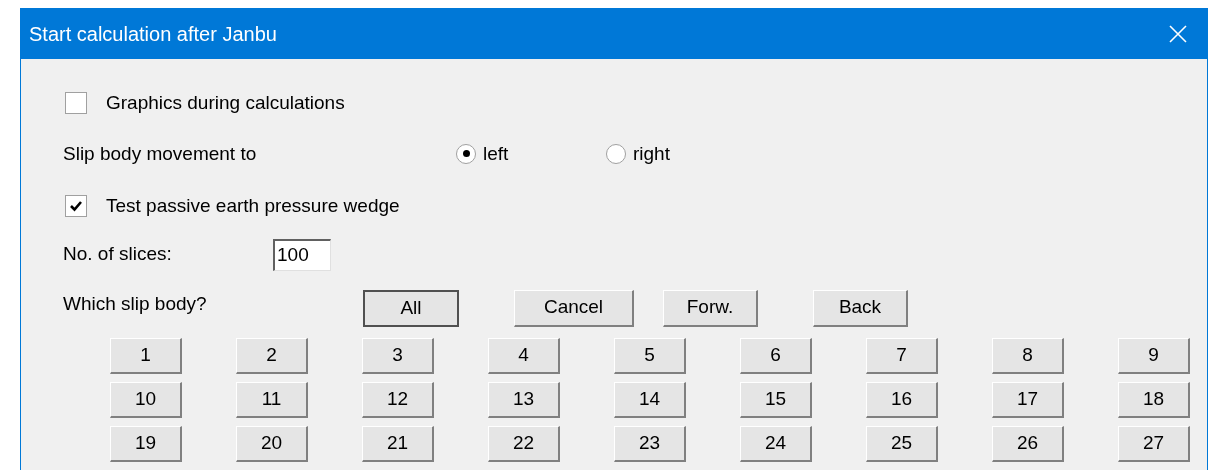 The image size is (1217, 470). Describe the element at coordinates (524, 399) in the screenshot. I see `number-button: 13` at that location.